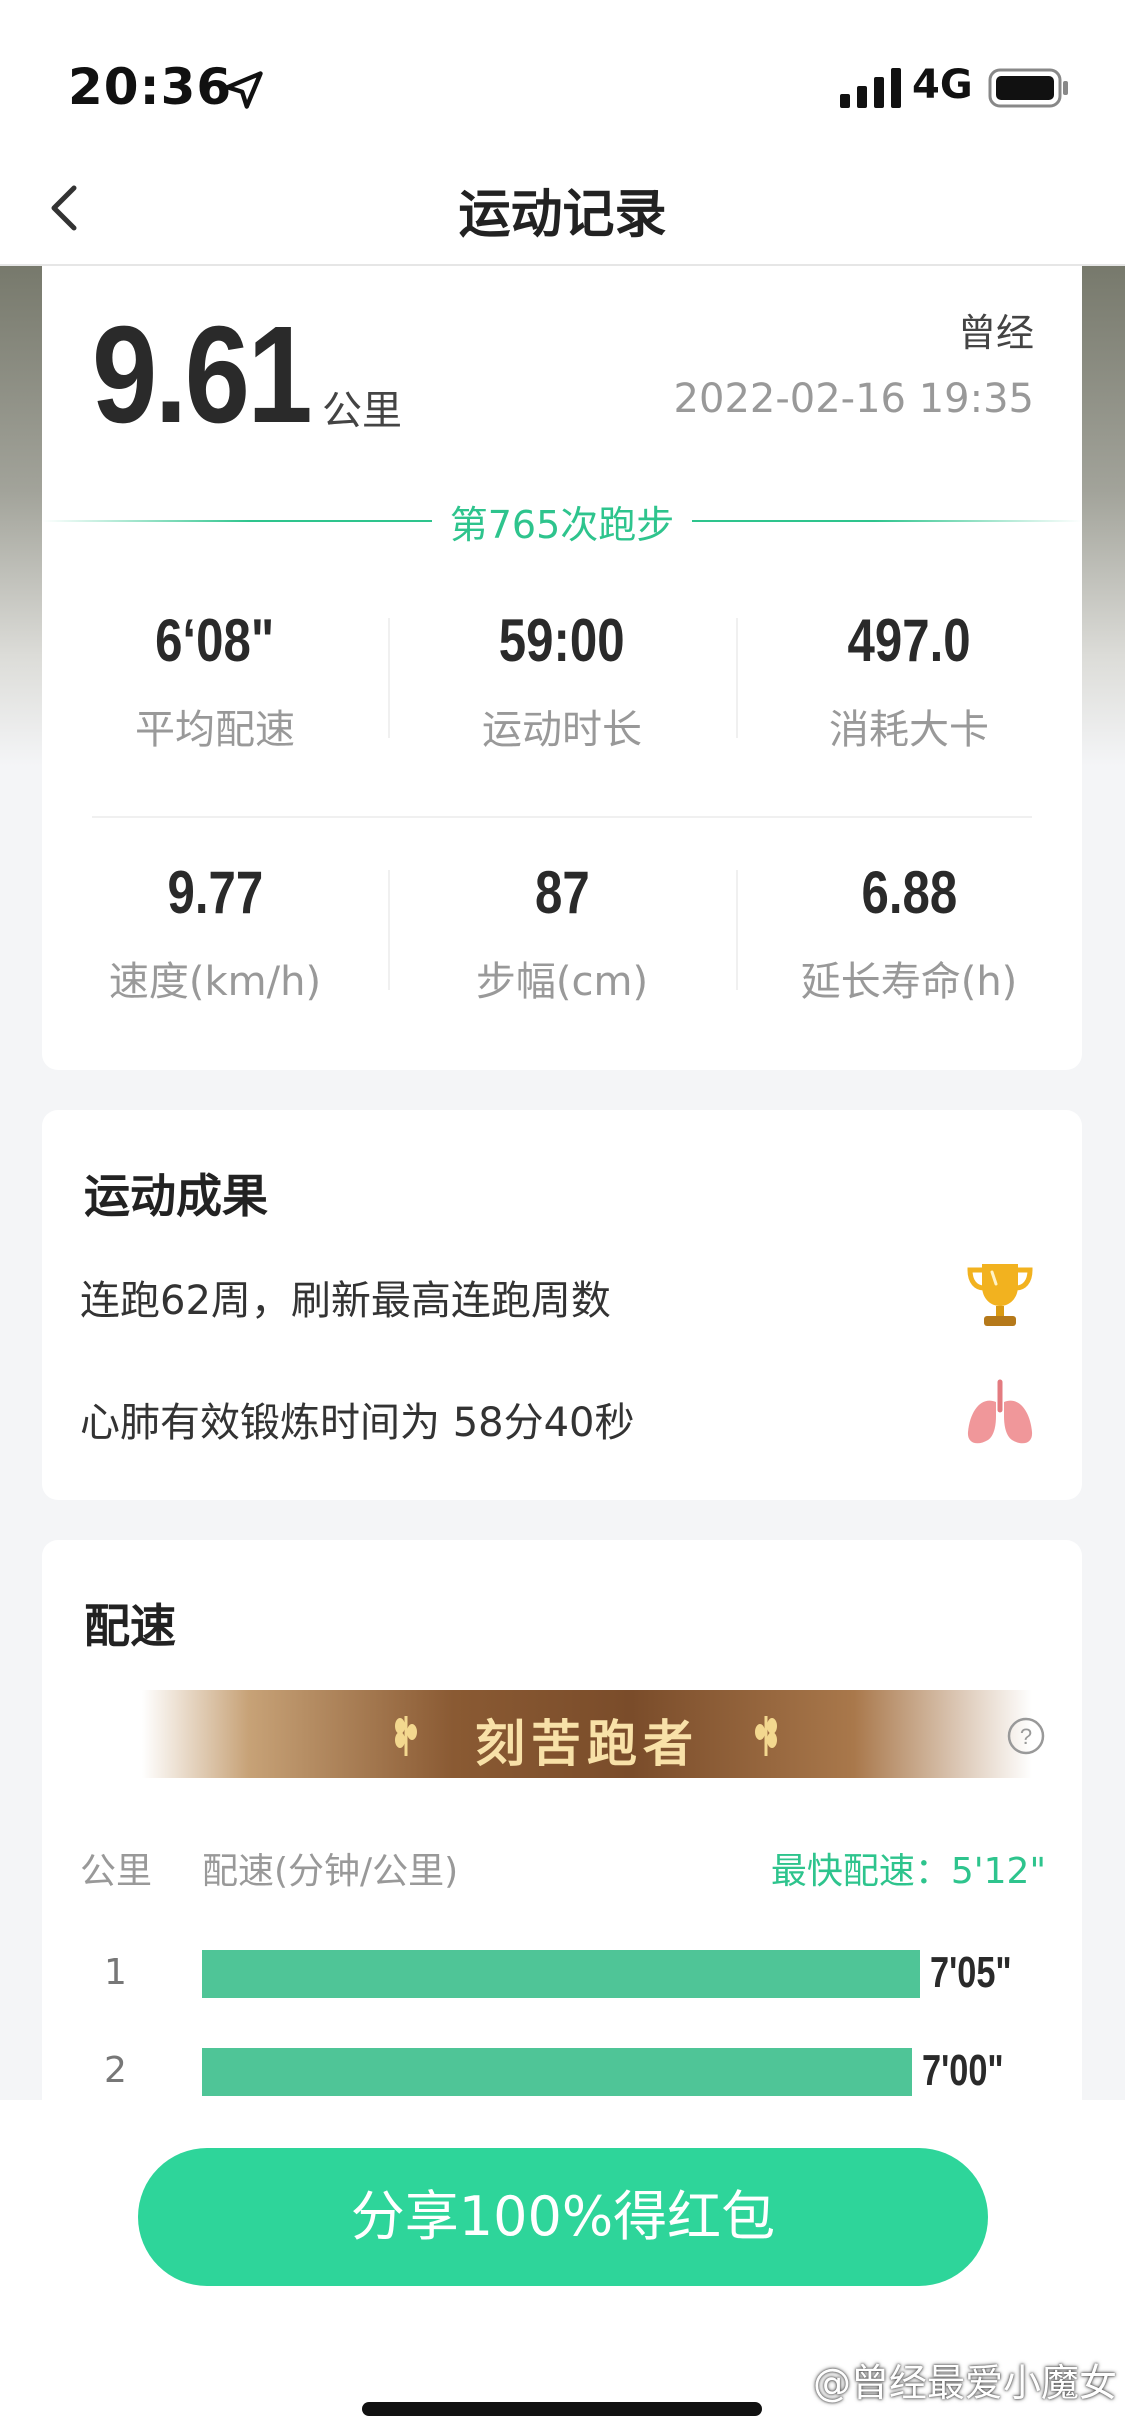  I want to click on badge-label: 刻苦跑者, so click(587, 1744).